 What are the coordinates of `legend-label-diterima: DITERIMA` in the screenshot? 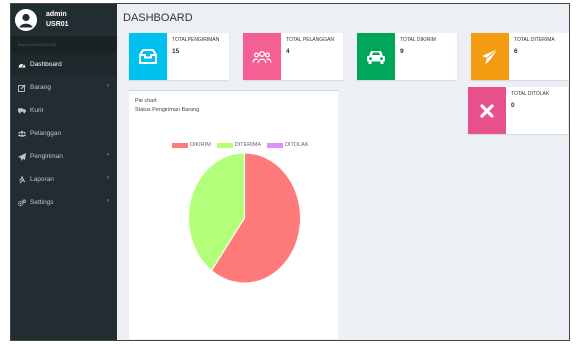 It's located at (248, 145).